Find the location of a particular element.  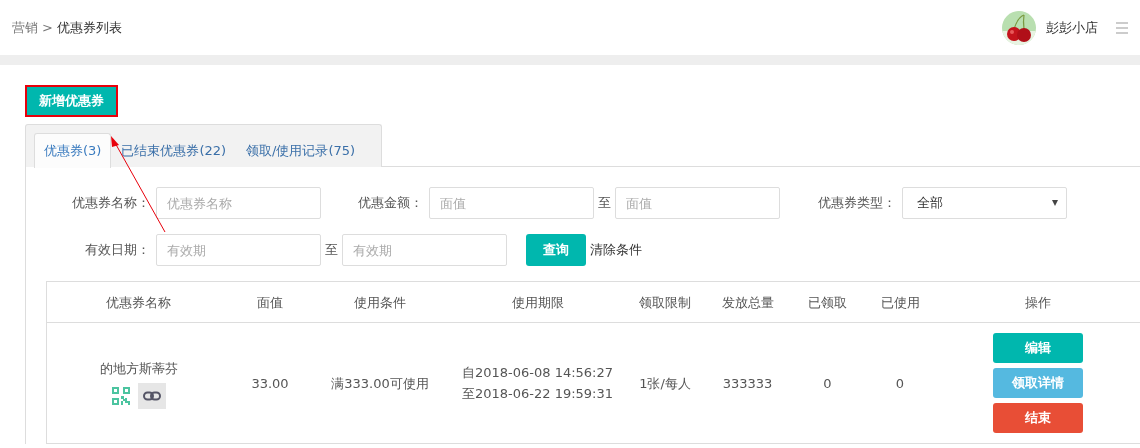

column-header: 领取限制 is located at coordinates (665, 302).